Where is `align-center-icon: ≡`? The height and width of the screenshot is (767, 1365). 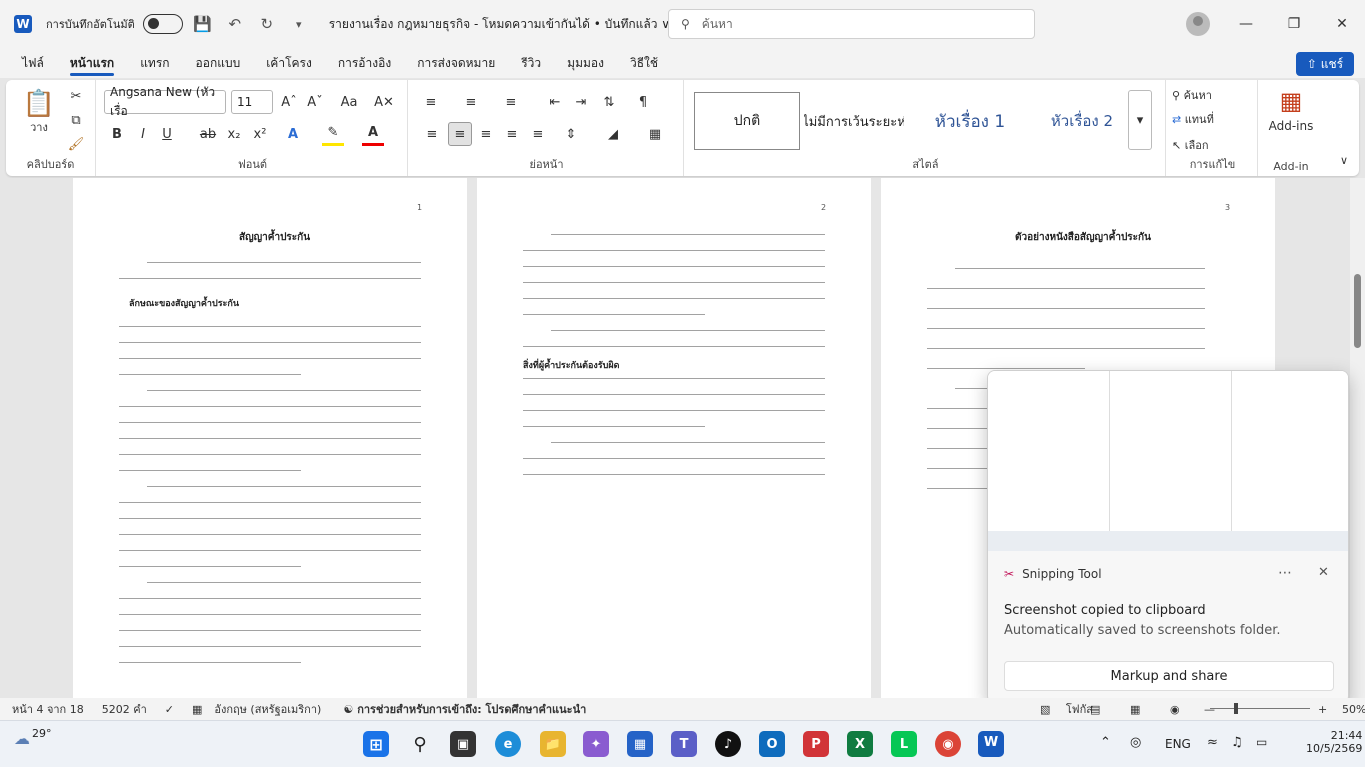 align-center-icon: ≡ is located at coordinates (460, 134).